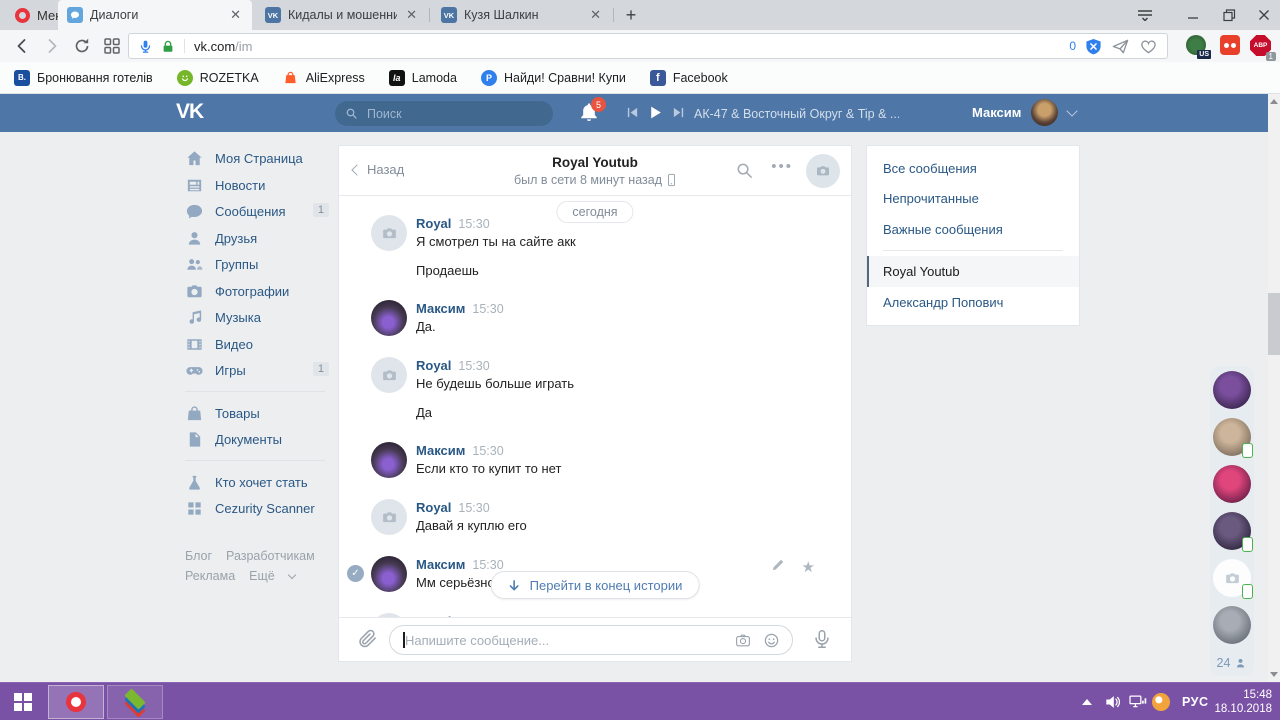 The width and height of the screenshot is (1280, 720). I want to click on voice-message-button, so click(822, 639).